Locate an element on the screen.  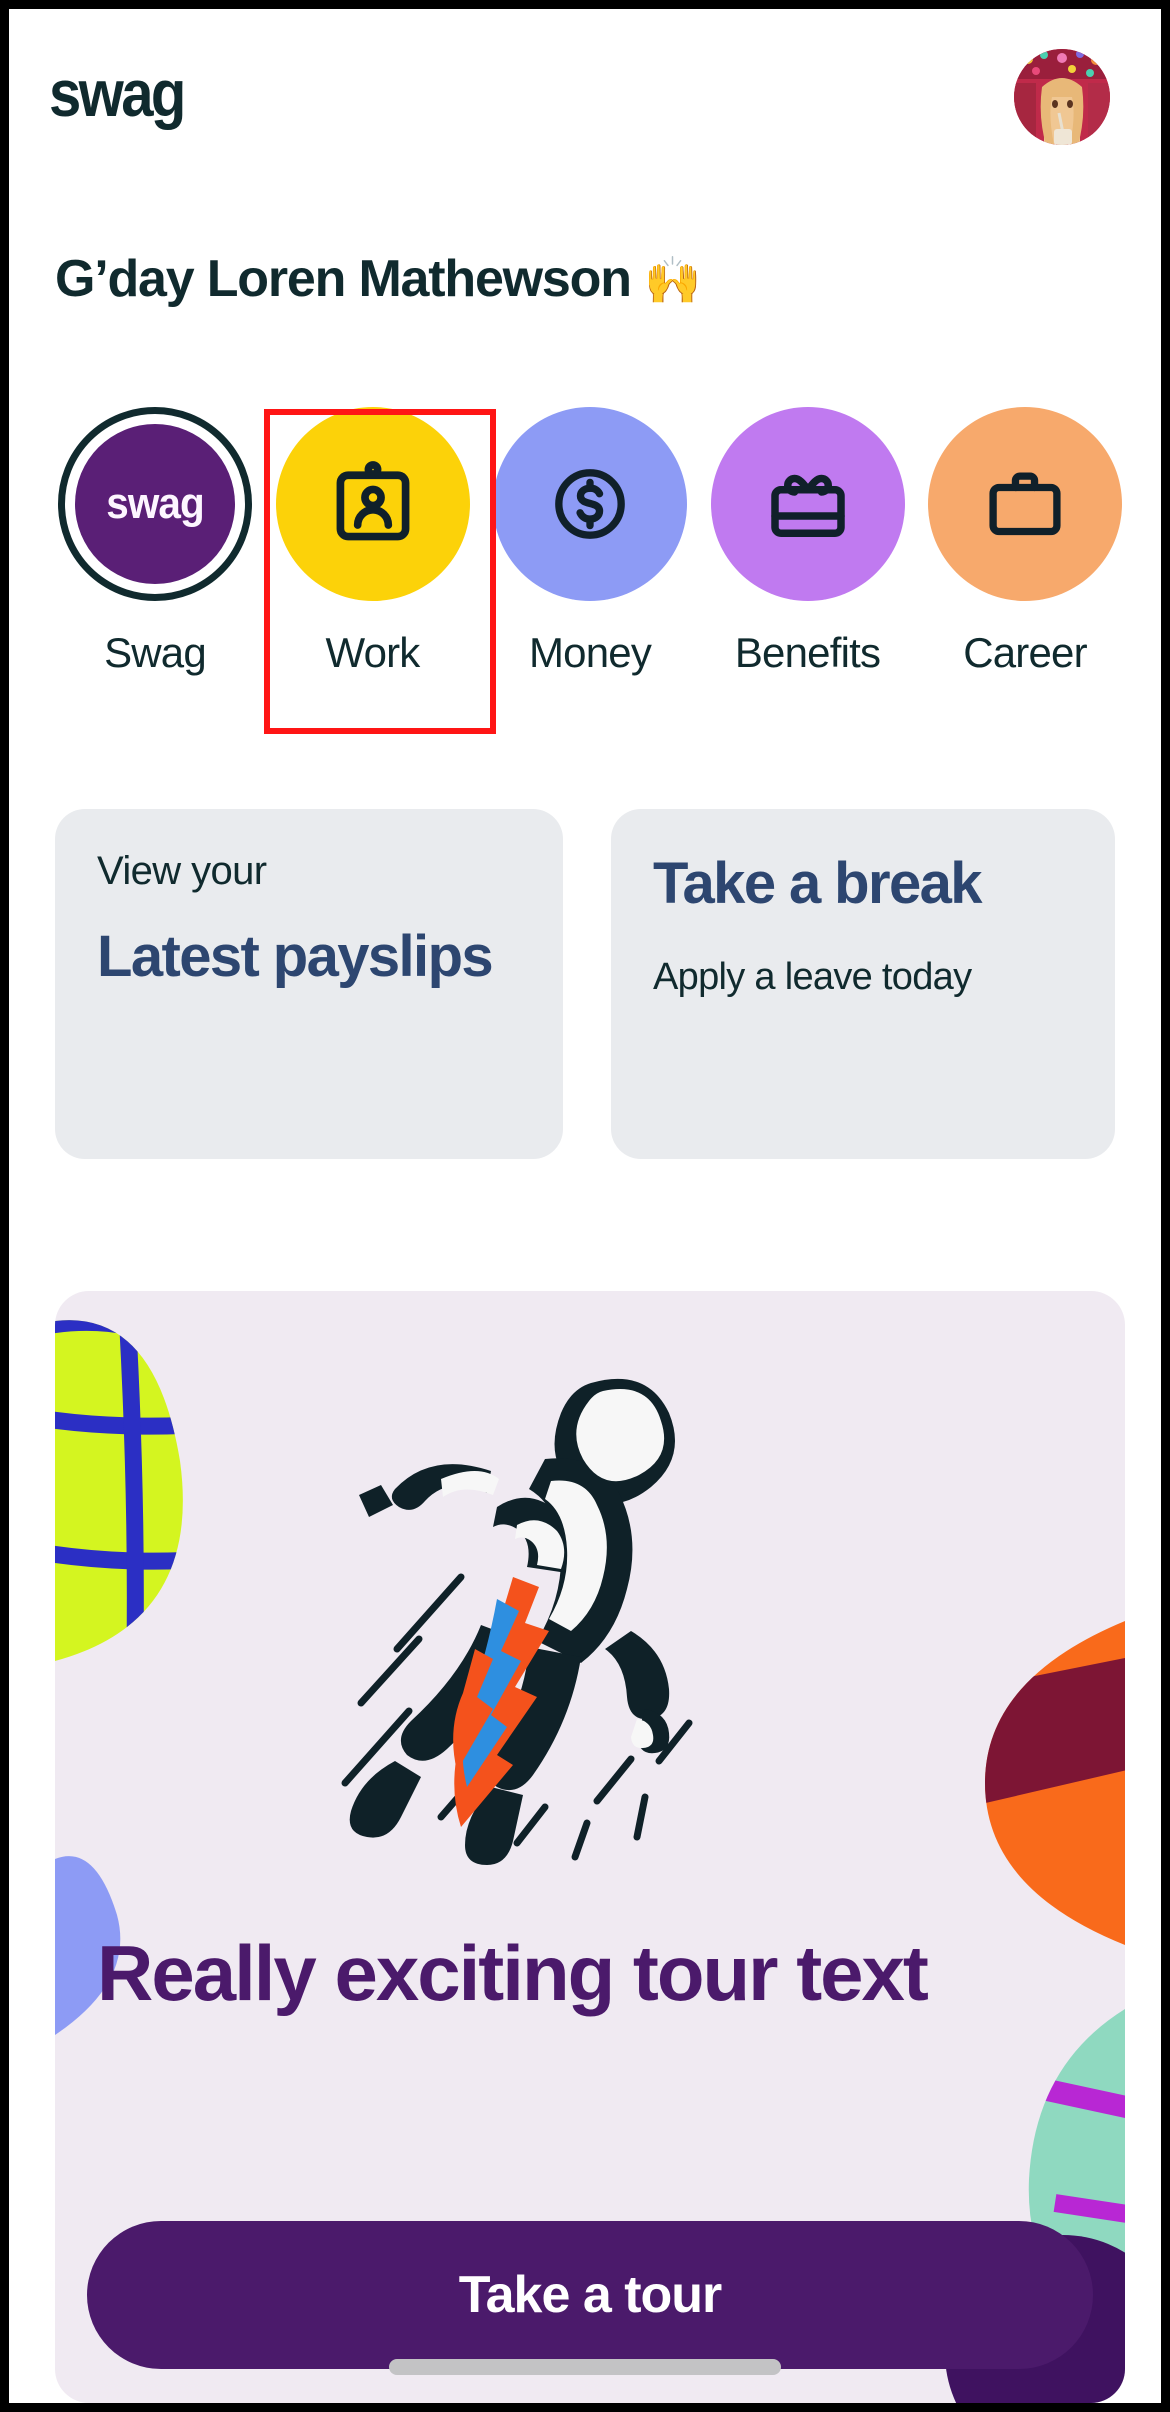
category-item-career: Career is located at coordinates (1025, 577).